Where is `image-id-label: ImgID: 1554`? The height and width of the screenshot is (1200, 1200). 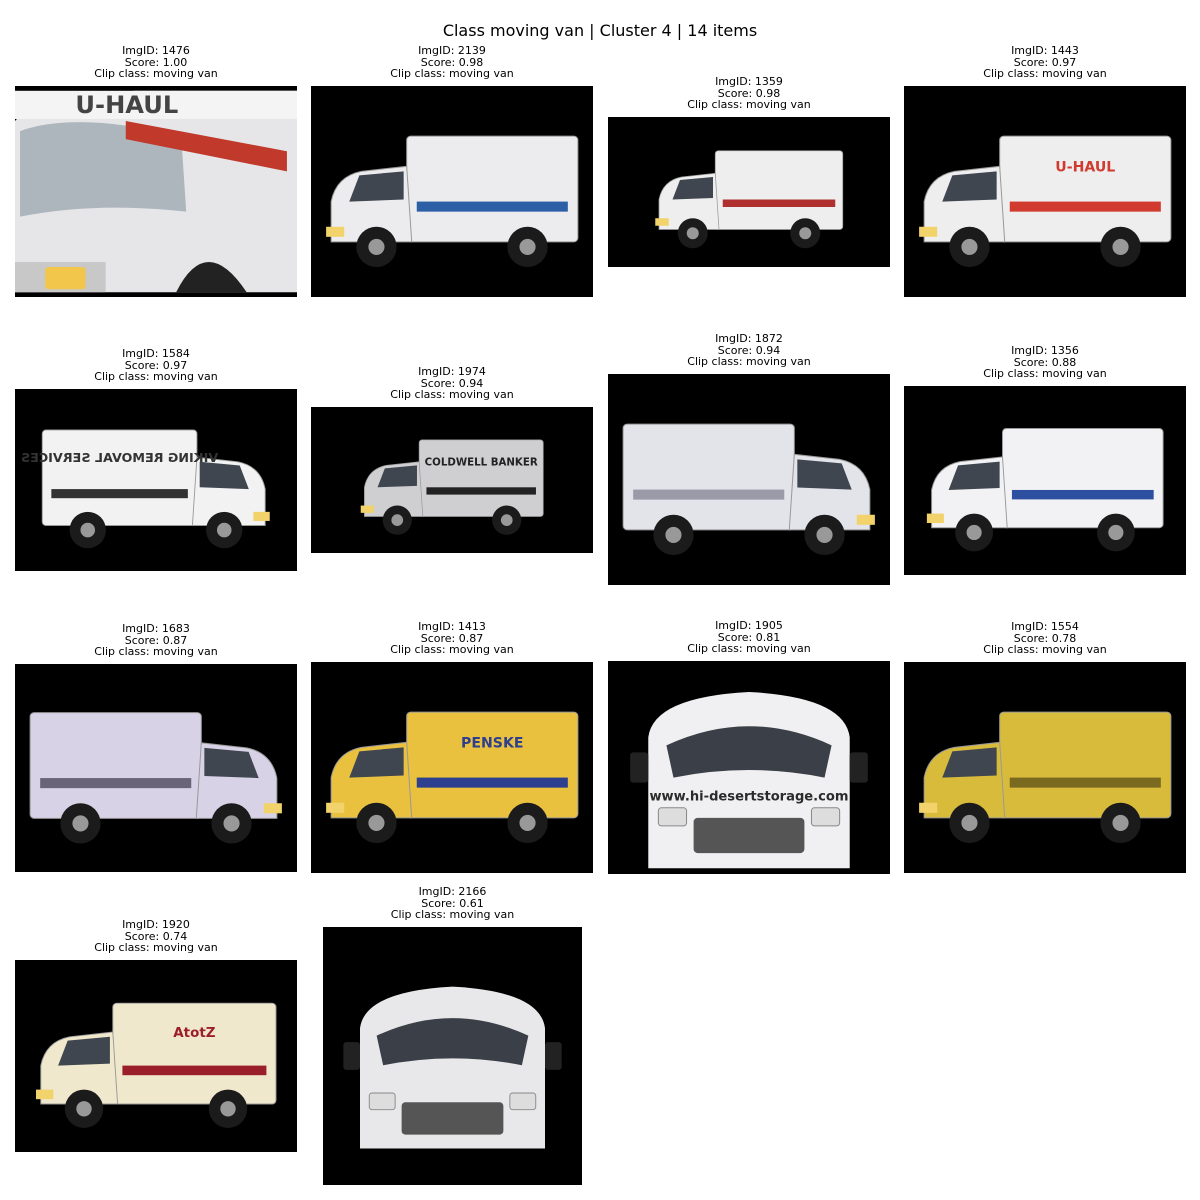
image-id-label: ImgID: 1554 is located at coordinates (1045, 626).